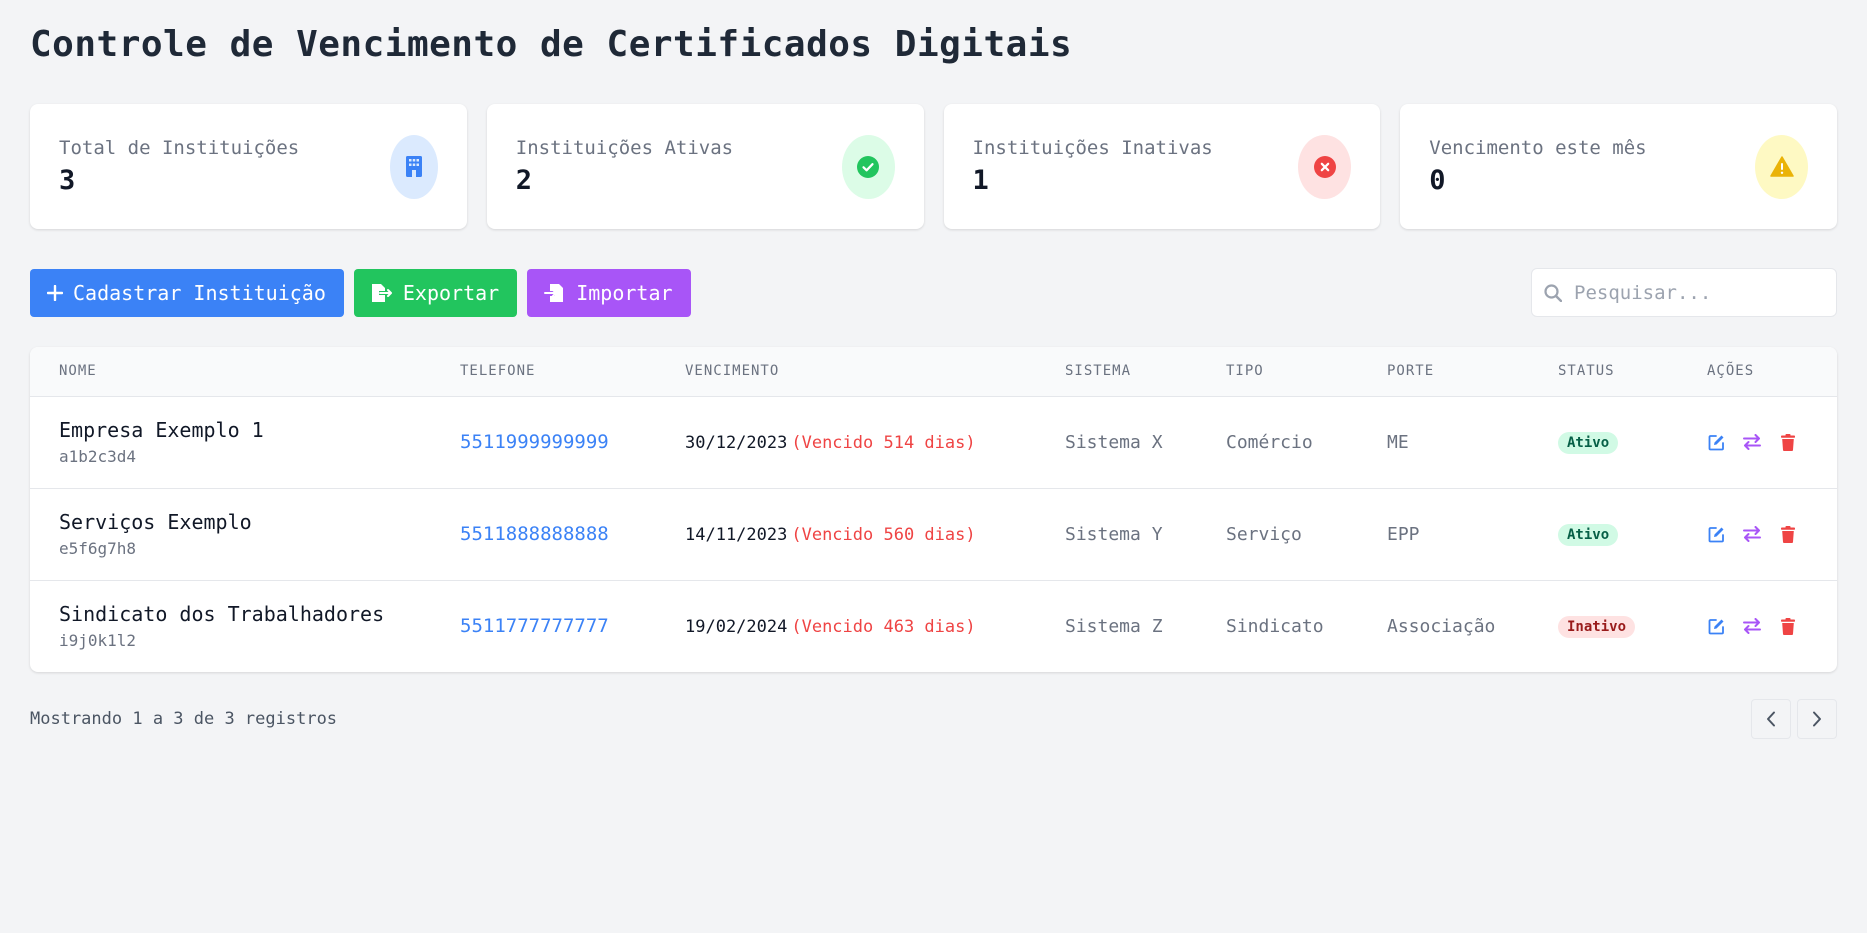 The height and width of the screenshot is (933, 1867). I want to click on due-date: 30/12/2023, so click(736, 442).